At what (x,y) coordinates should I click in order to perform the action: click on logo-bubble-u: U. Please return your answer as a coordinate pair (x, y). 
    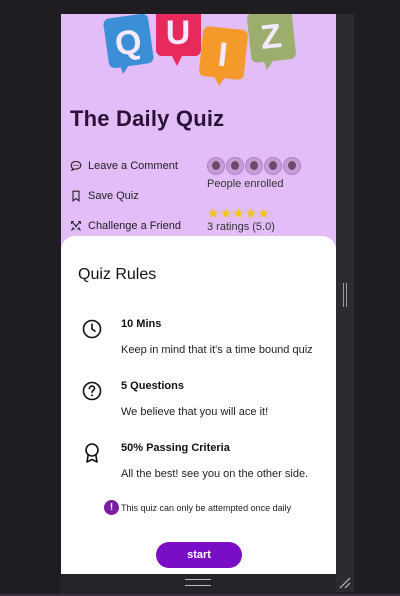
    Looking at the image, I should click on (178, 40).